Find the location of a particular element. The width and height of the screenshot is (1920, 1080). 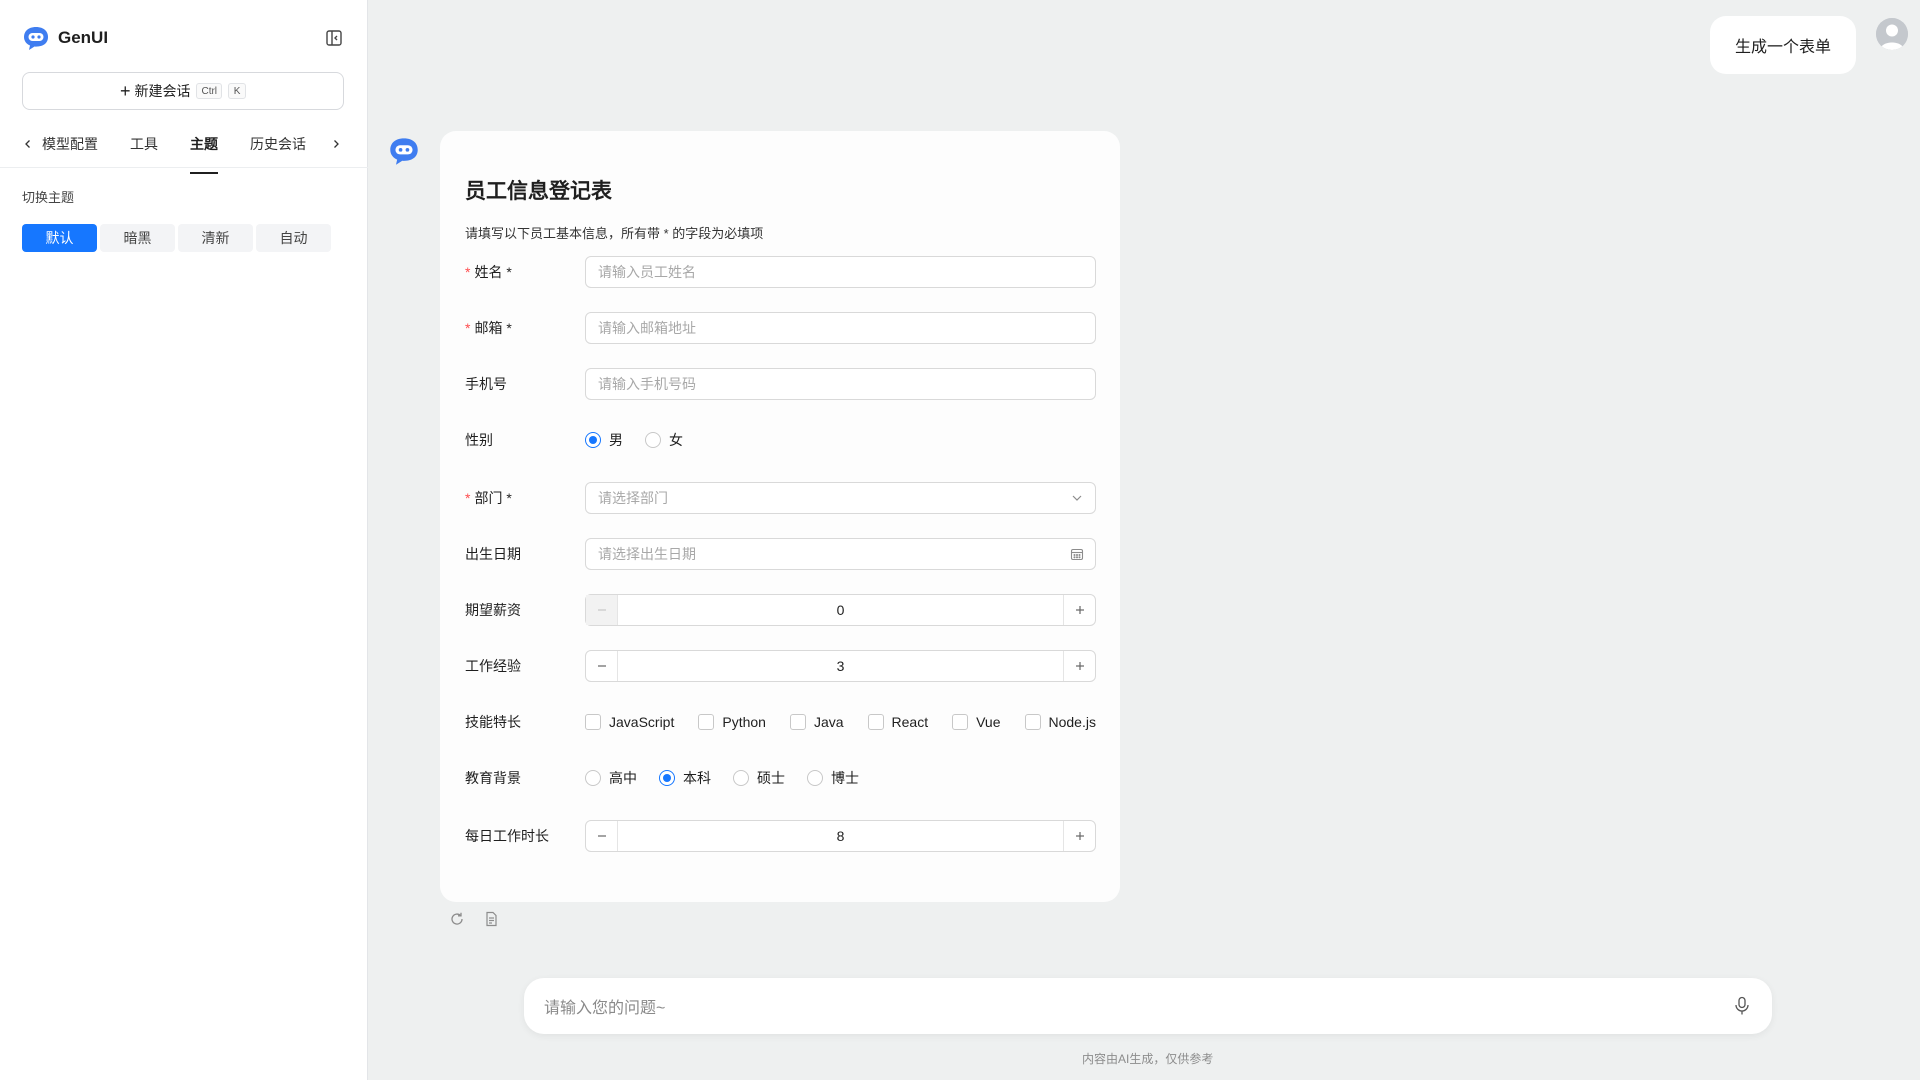

skill-option-nodejs: Node.js is located at coordinates (1060, 722).